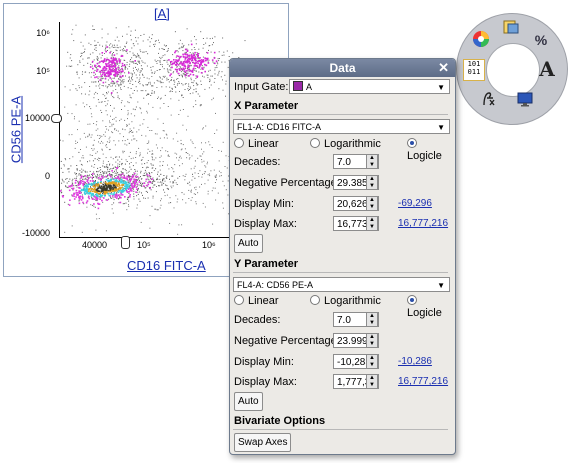 This screenshot has width=570, height=463. I want to click on gate-color-swatch, so click(298, 86).